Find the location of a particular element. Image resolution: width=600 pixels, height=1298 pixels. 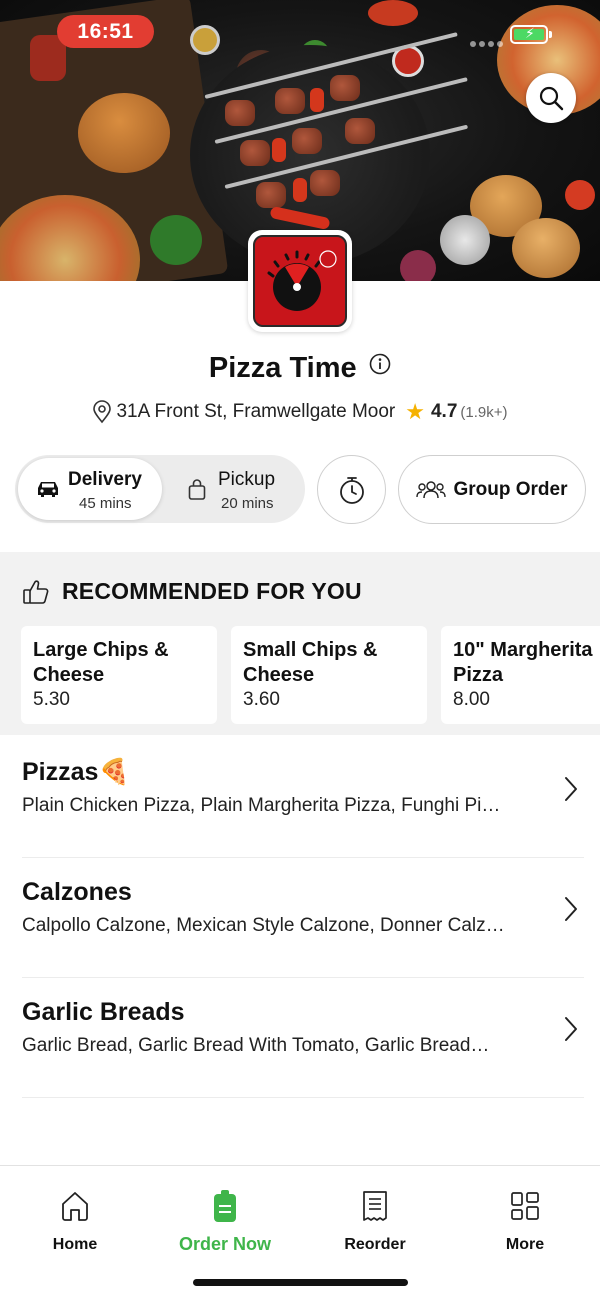

schedule-button is located at coordinates (351, 489).